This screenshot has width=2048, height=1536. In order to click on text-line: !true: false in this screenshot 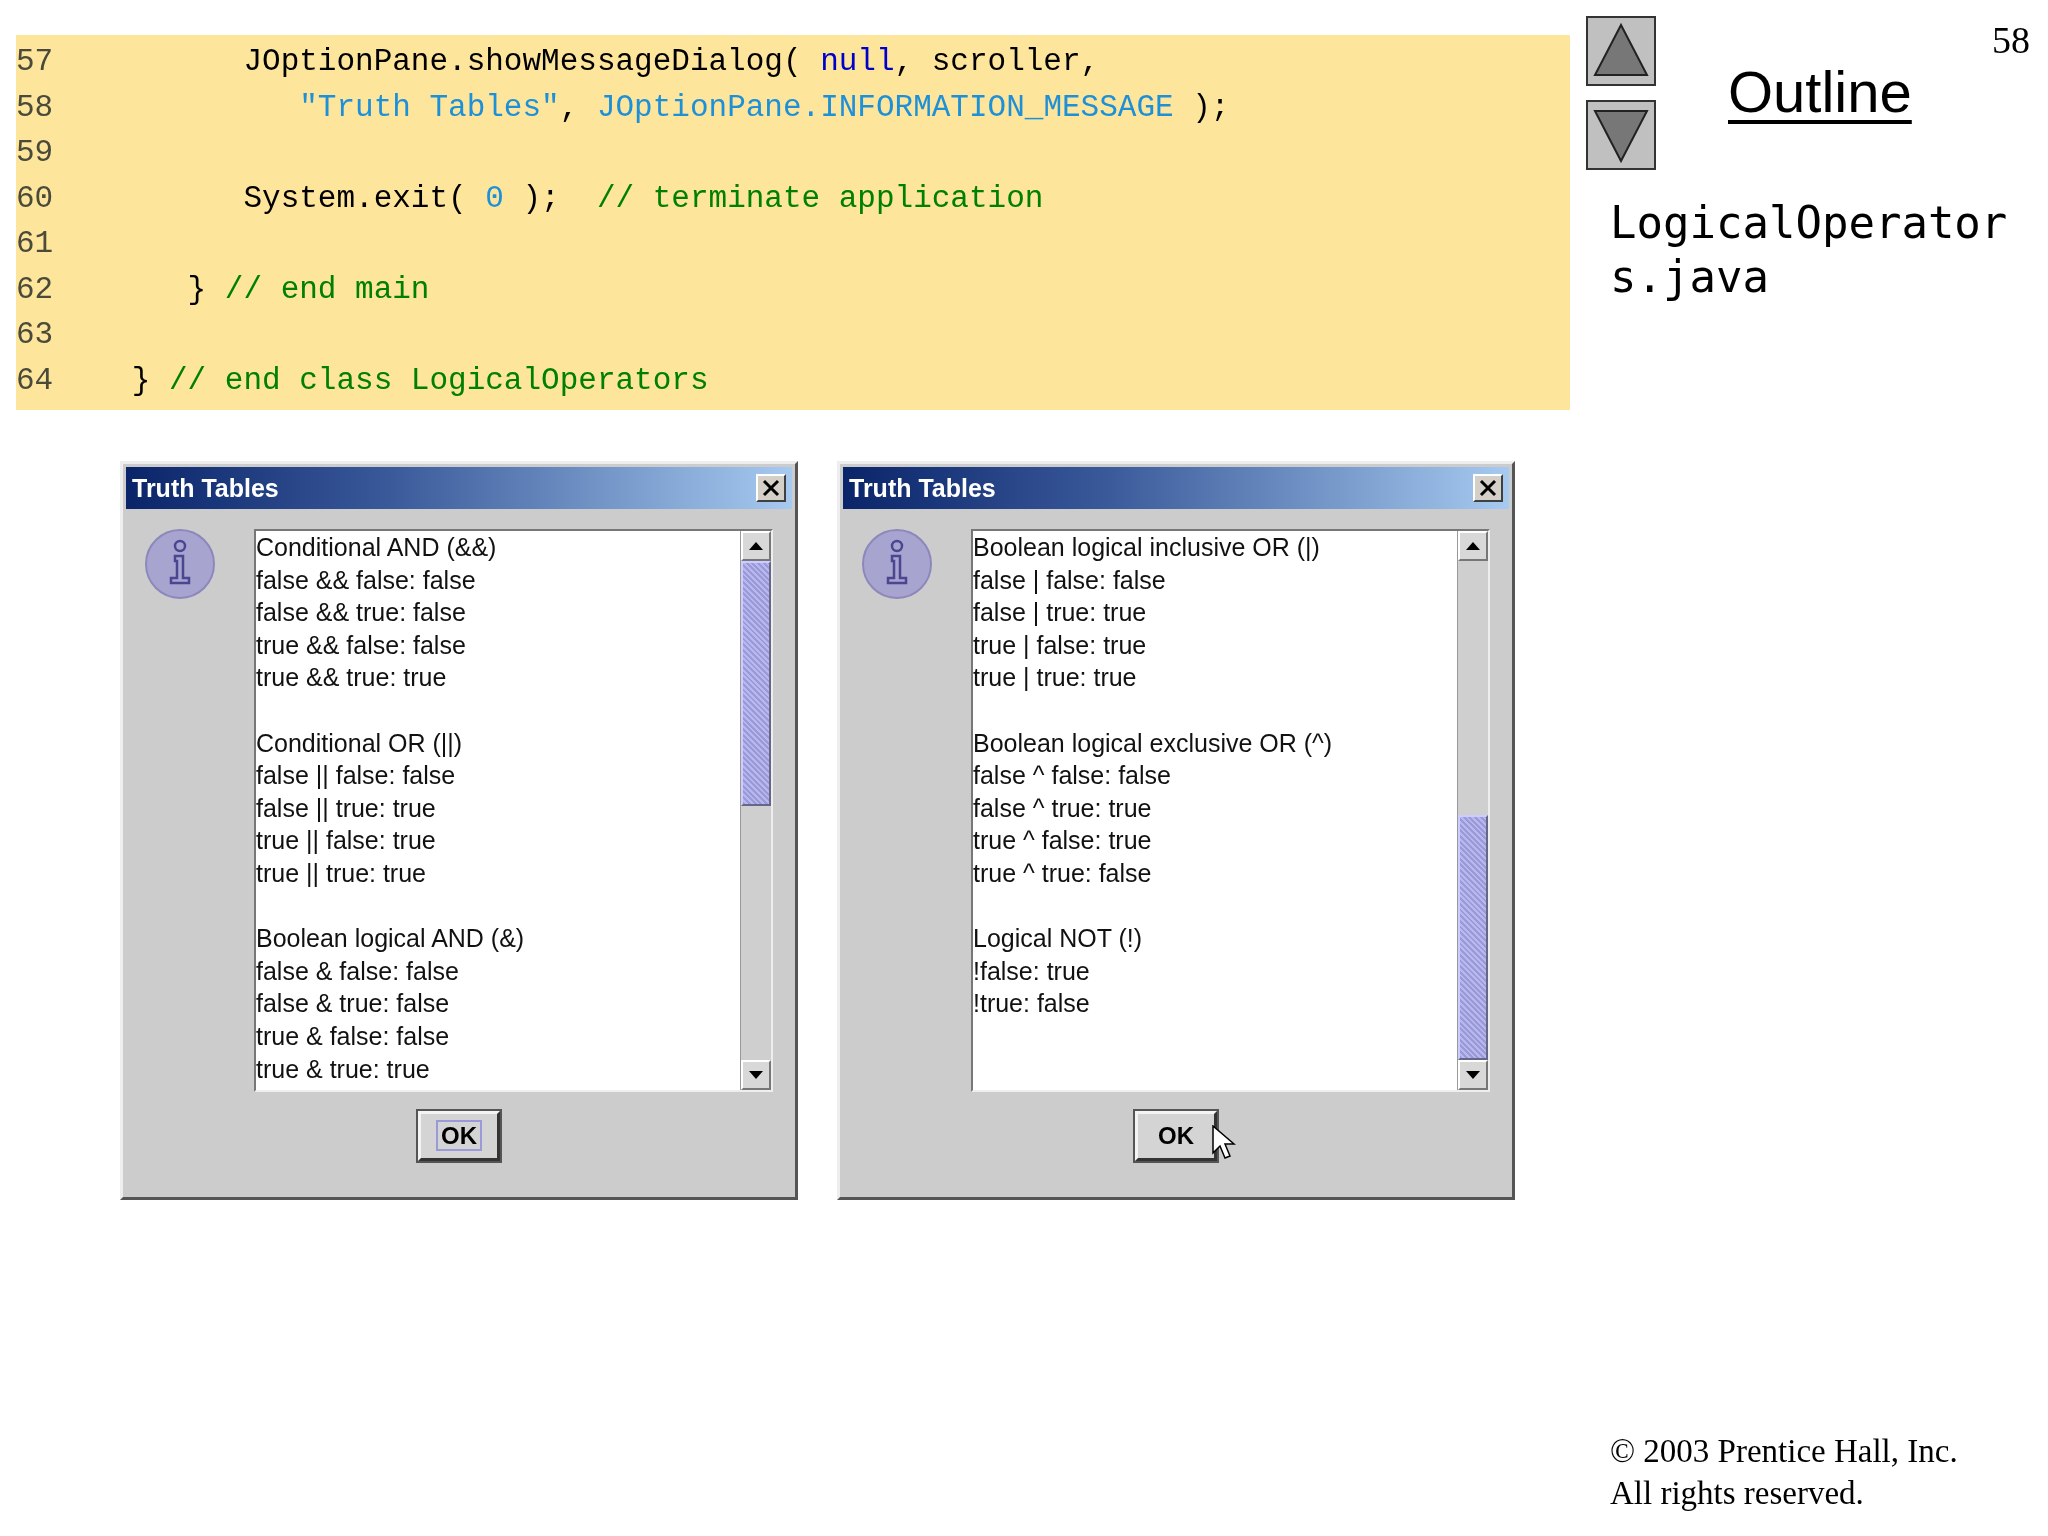, I will do `click(1032, 1004)`.